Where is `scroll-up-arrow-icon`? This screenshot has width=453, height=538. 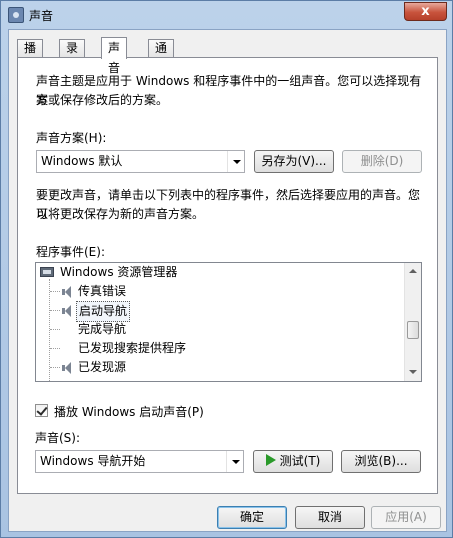
scroll-up-arrow-icon is located at coordinates (413, 271).